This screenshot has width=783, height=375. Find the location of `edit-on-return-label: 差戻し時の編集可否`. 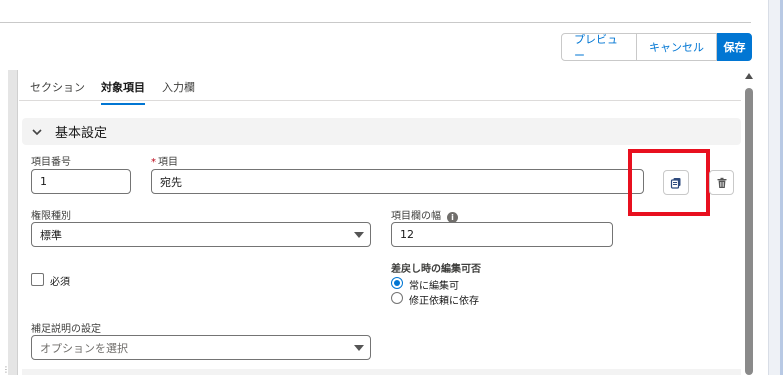

edit-on-return-label: 差戻し時の編集可否 is located at coordinates (436, 269).